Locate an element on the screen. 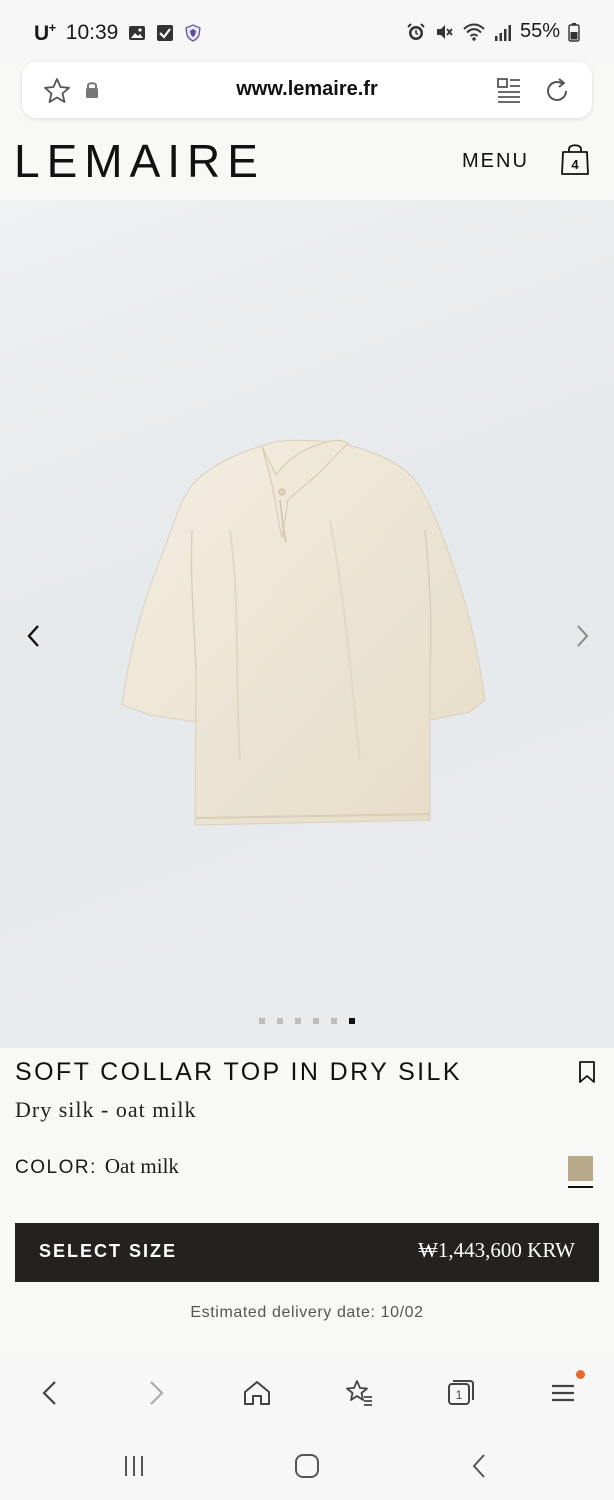 Image resolution: width=614 pixels, height=1500 pixels. browser-menu-icon is located at coordinates (563, 1393).